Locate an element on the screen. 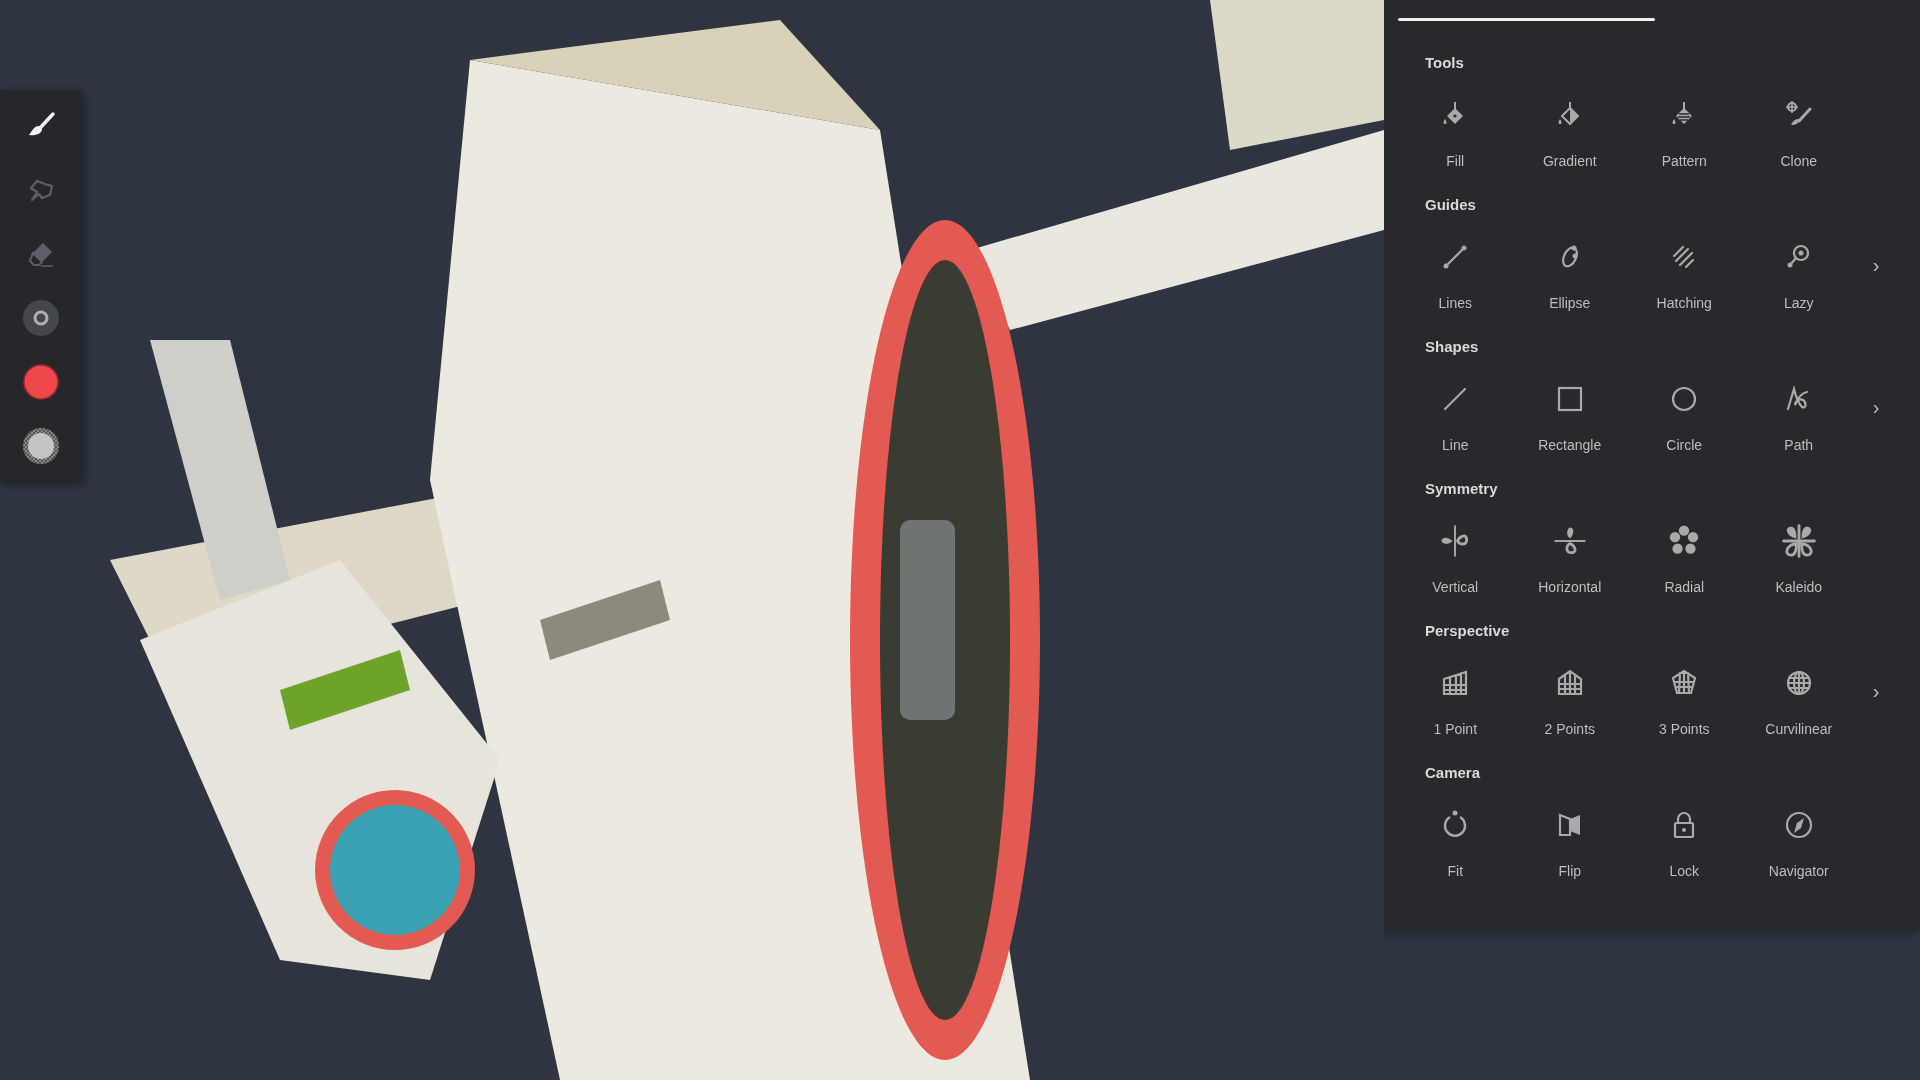  tool-button: Lines is located at coordinates (1455, 275).